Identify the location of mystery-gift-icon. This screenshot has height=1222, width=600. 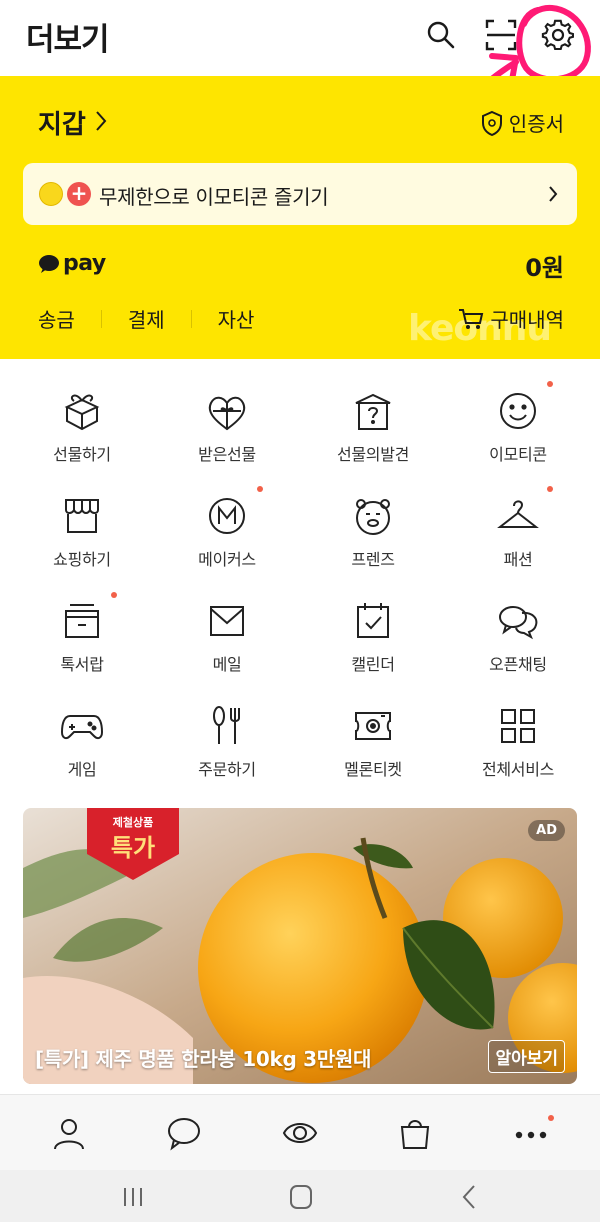
(373, 411).